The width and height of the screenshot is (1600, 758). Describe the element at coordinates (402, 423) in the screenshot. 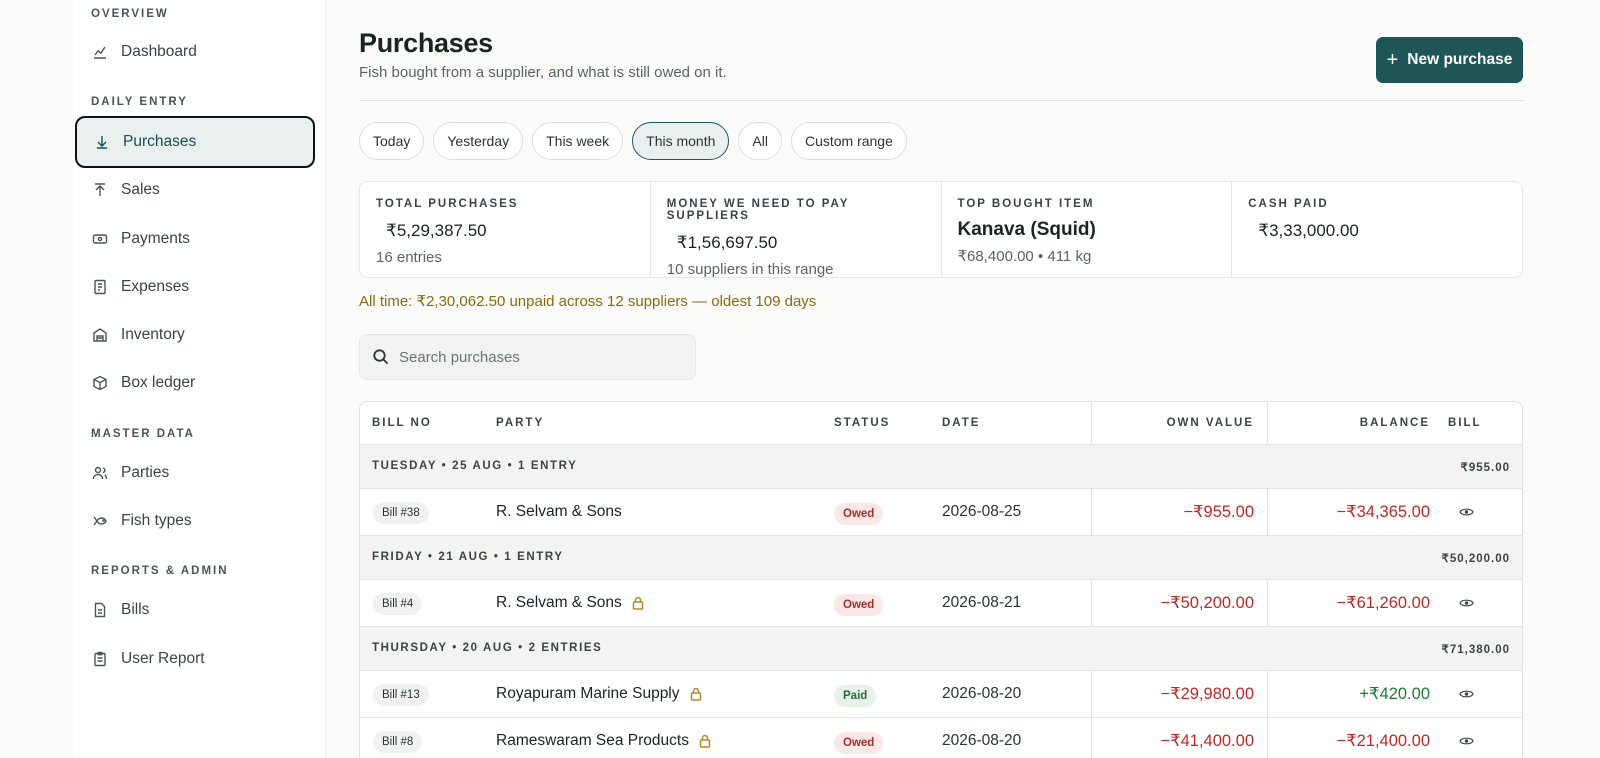

I see `col-bill-no: BILL NO` at that location.